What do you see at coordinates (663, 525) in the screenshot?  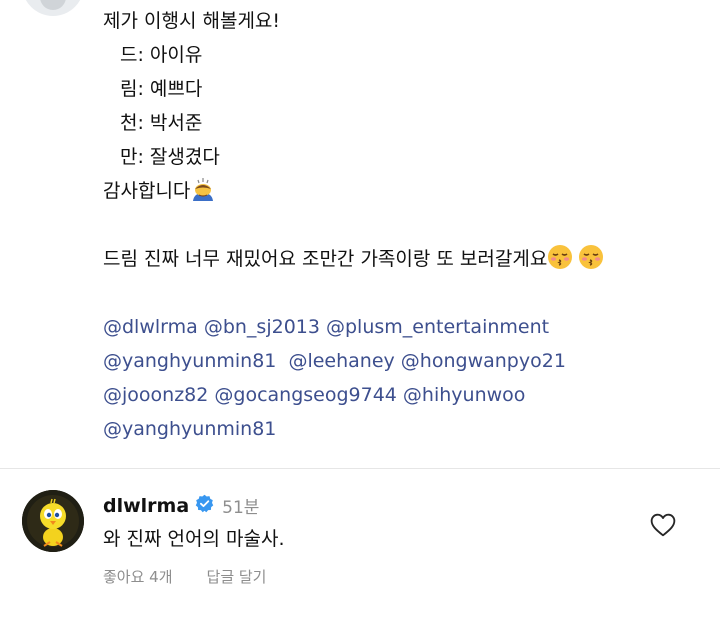 I see `heart-icon` at bounding box center [663, 525].